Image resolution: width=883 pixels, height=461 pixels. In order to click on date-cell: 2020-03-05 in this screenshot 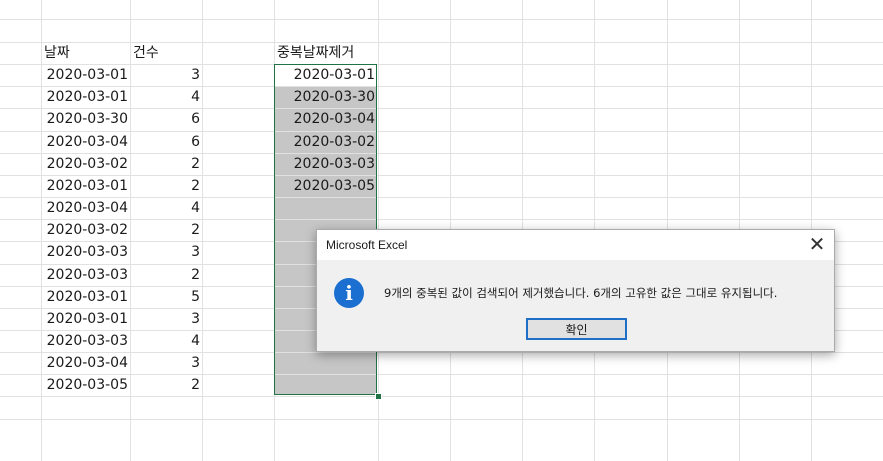, I will do `click(84, 385)`.